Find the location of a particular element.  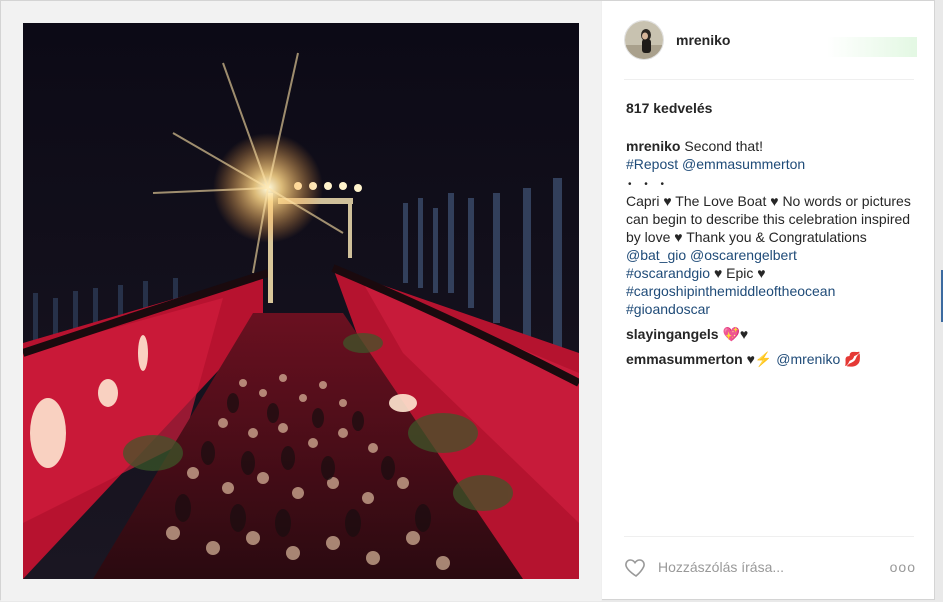

comment-text-prefix: ♥⚡ is located at coordinates (759, 359).